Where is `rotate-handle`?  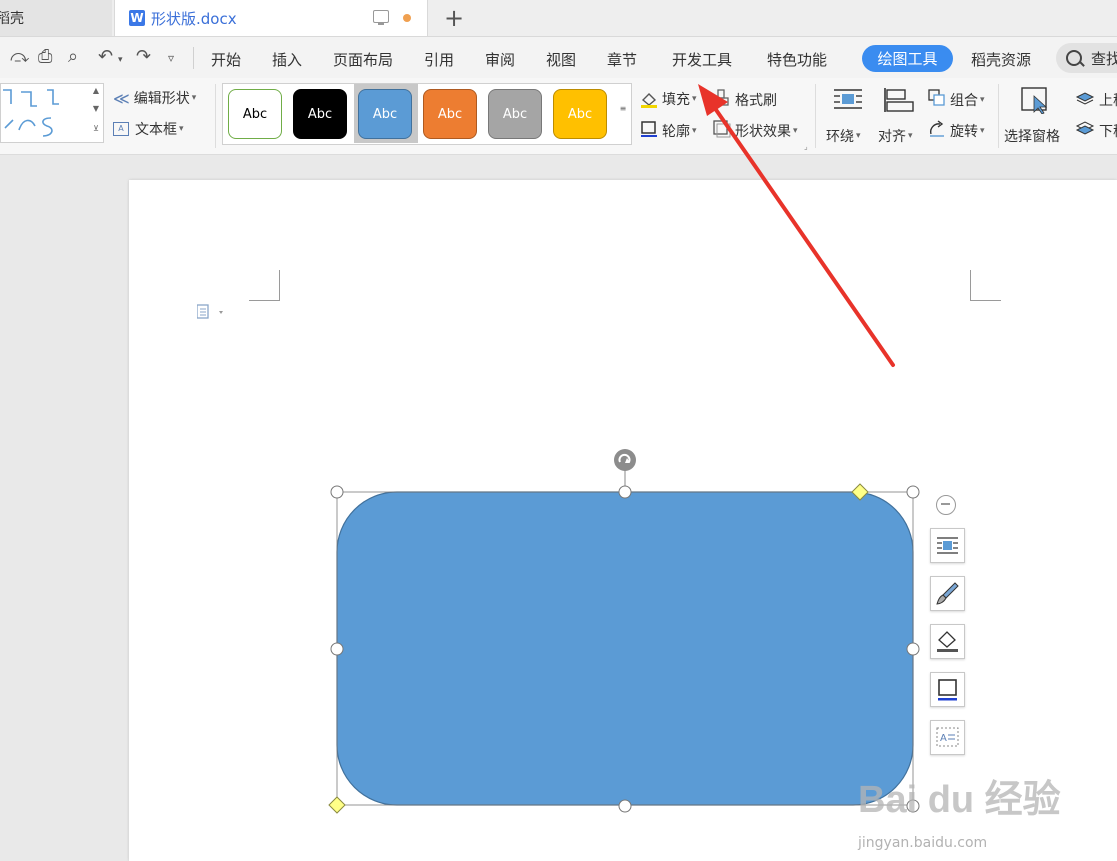 rotate-handle is located at coordinates (625, 460).